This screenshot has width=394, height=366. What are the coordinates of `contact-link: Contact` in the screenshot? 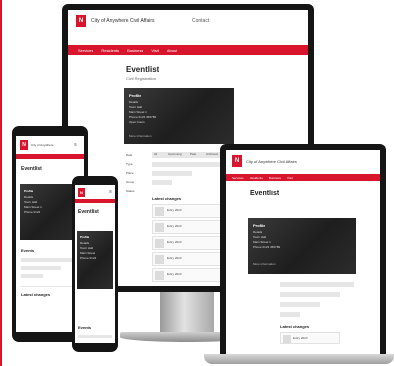 It's located at (200, 21).